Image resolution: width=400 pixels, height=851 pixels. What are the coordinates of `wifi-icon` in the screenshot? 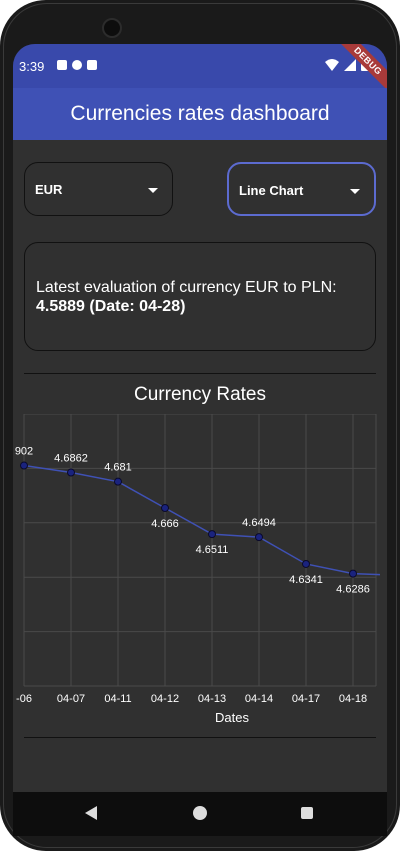 It's located at (332, 64).